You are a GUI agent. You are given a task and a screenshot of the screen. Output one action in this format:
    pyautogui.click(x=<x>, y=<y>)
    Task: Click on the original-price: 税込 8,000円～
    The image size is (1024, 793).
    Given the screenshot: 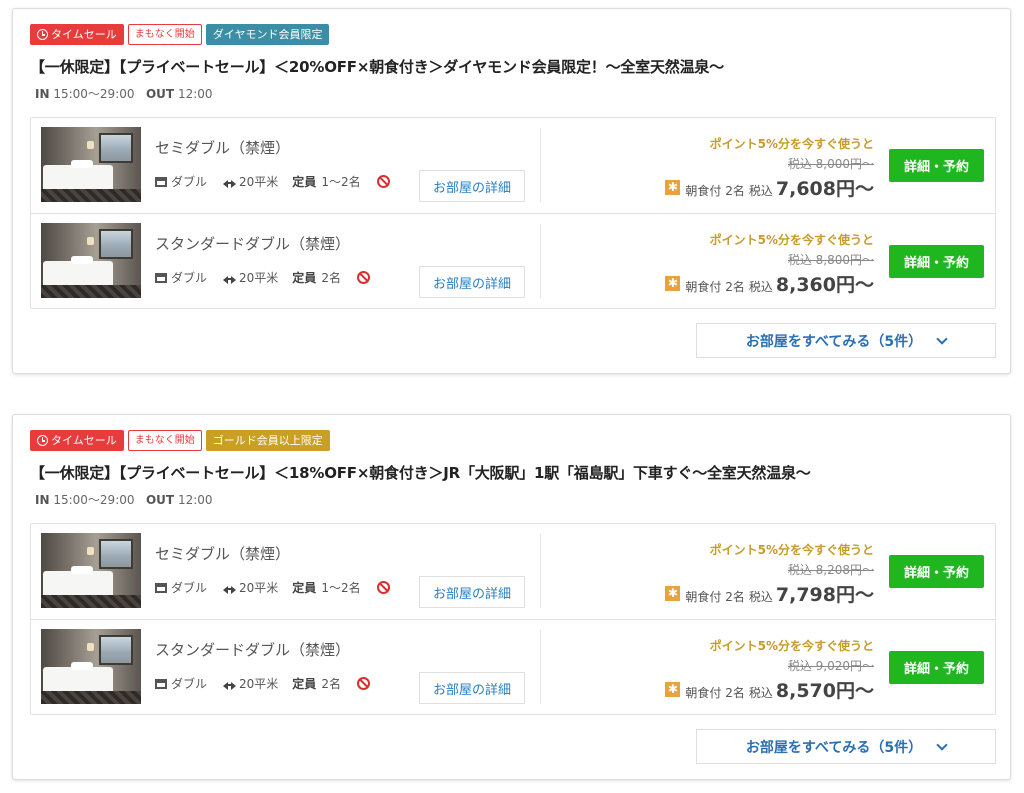 What is the action you would take?
    pyautogui.click(x=830, y=164)
    